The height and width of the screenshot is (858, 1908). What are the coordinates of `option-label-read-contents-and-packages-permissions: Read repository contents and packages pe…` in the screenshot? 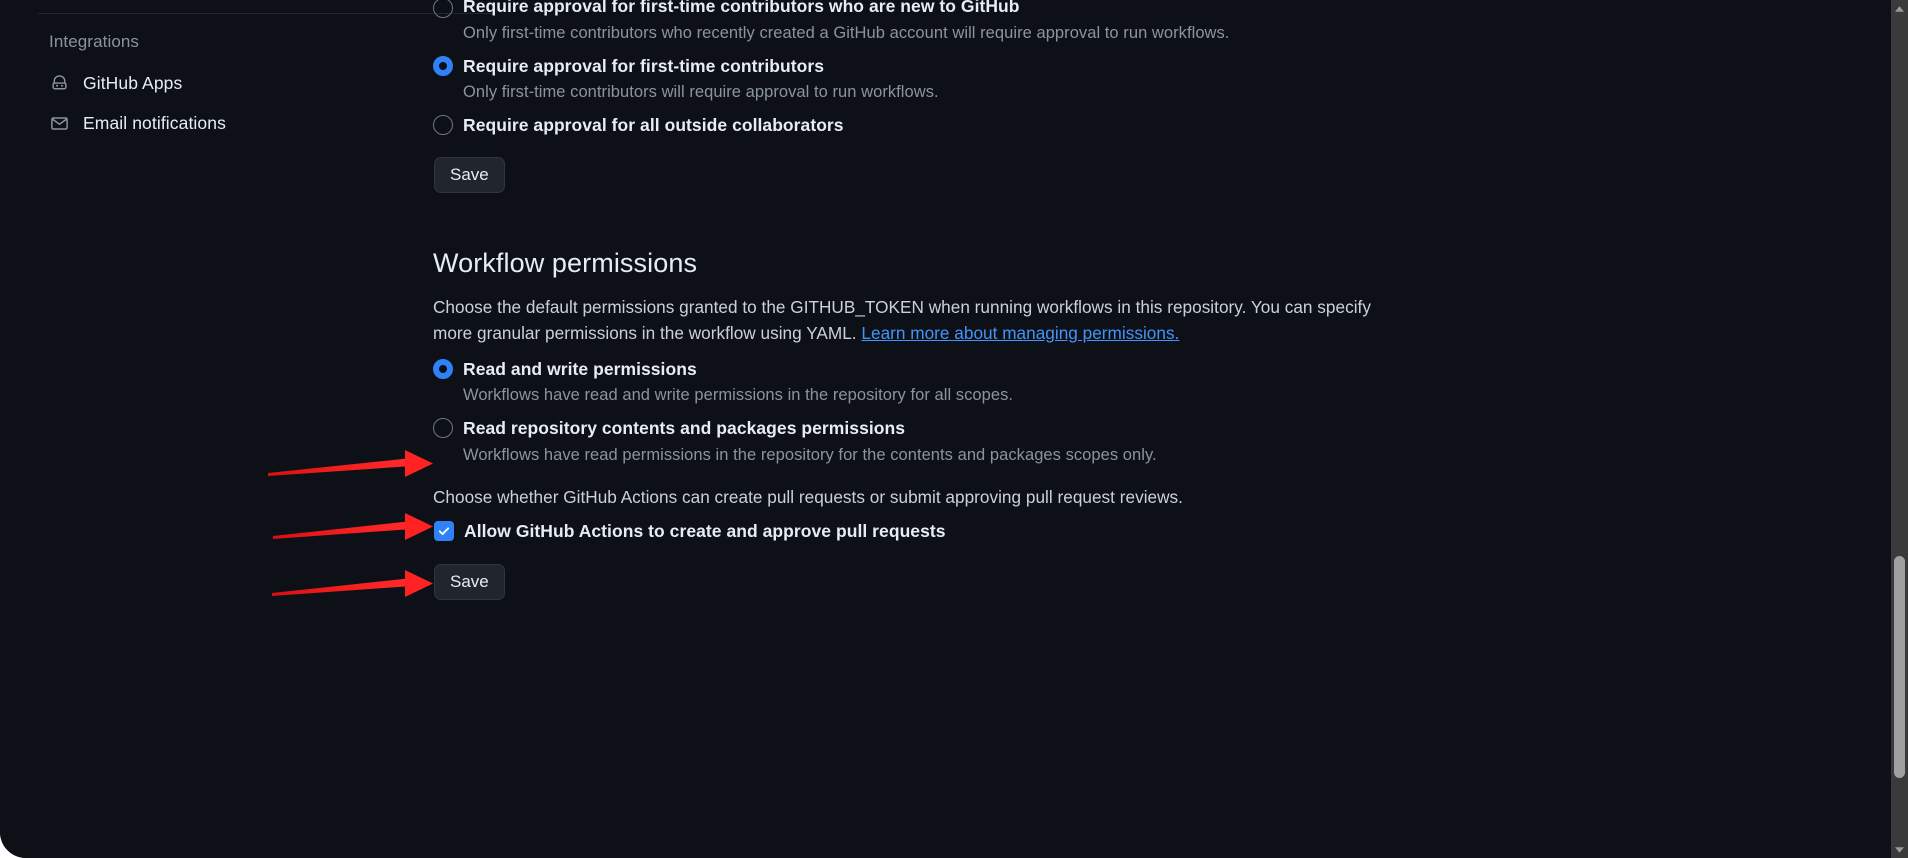 It's located at (684, 428).